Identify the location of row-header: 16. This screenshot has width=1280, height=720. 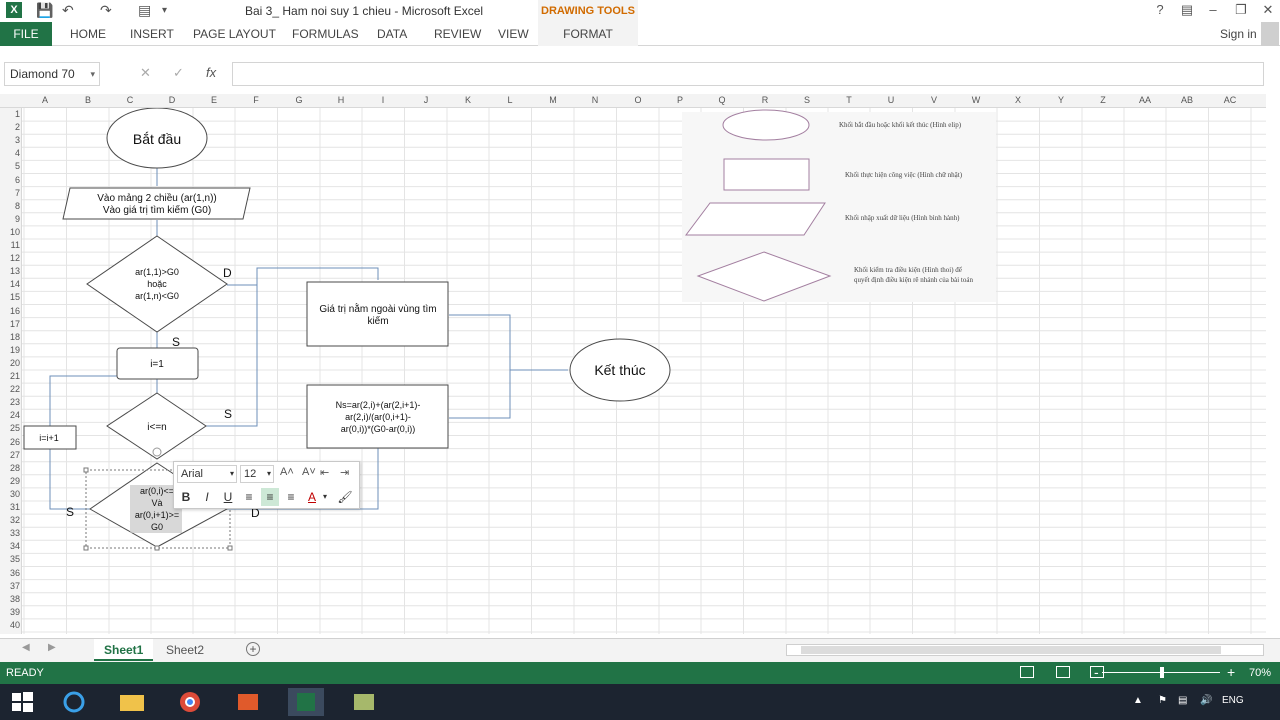
(10, 311).